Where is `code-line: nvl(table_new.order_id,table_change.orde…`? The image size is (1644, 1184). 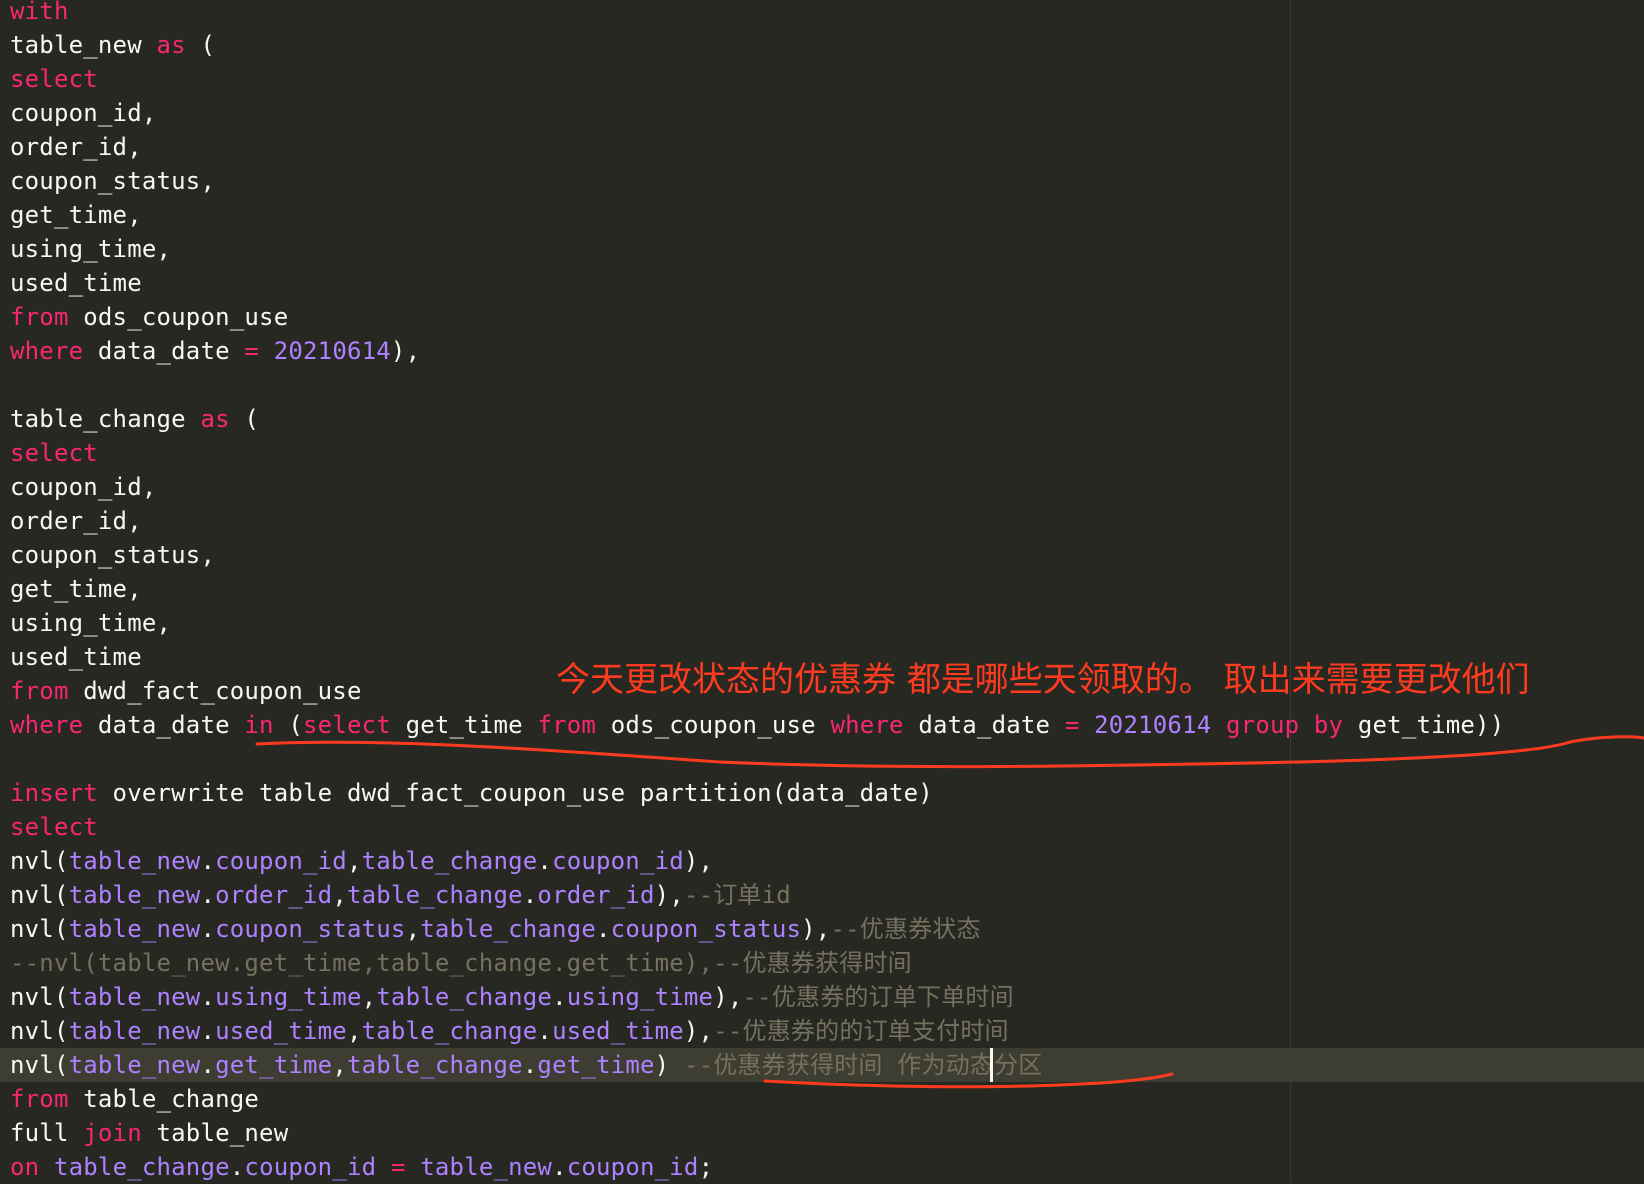
code-line: nvl(table_new.order_id,table_change.orde… is located at coordinates (400, 895).